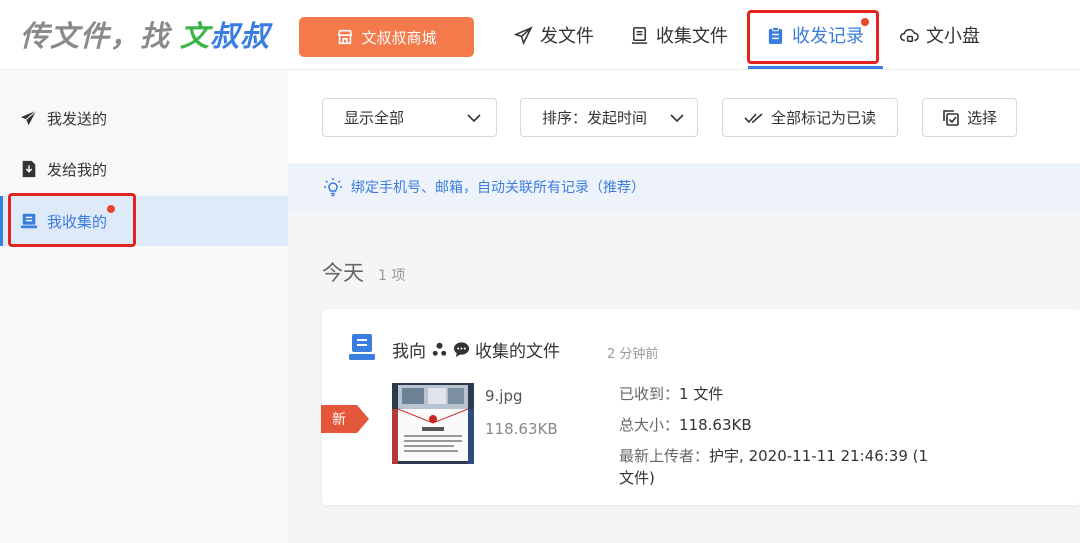  Describe the element at coordinates (724, 456) in the screenshot. I see `uploader-name: 护宇` at that location.